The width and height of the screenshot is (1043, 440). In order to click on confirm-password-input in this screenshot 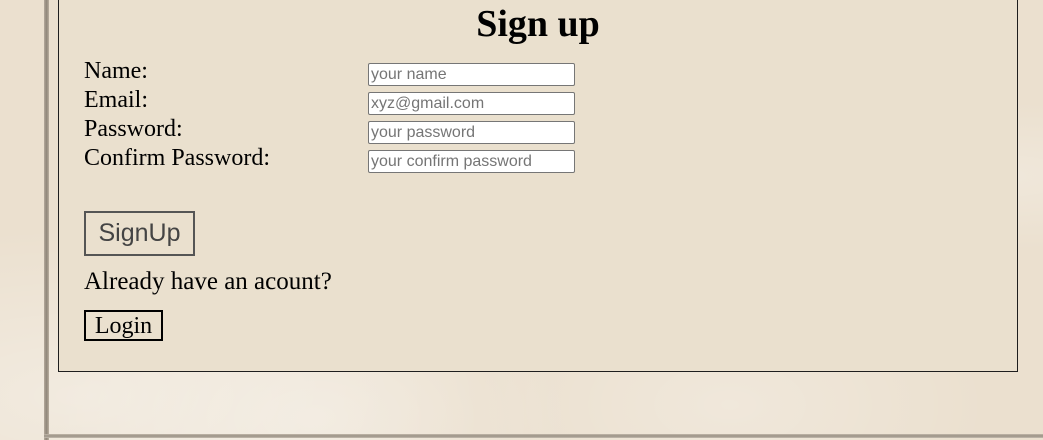, I will do `click(471, 161)`.